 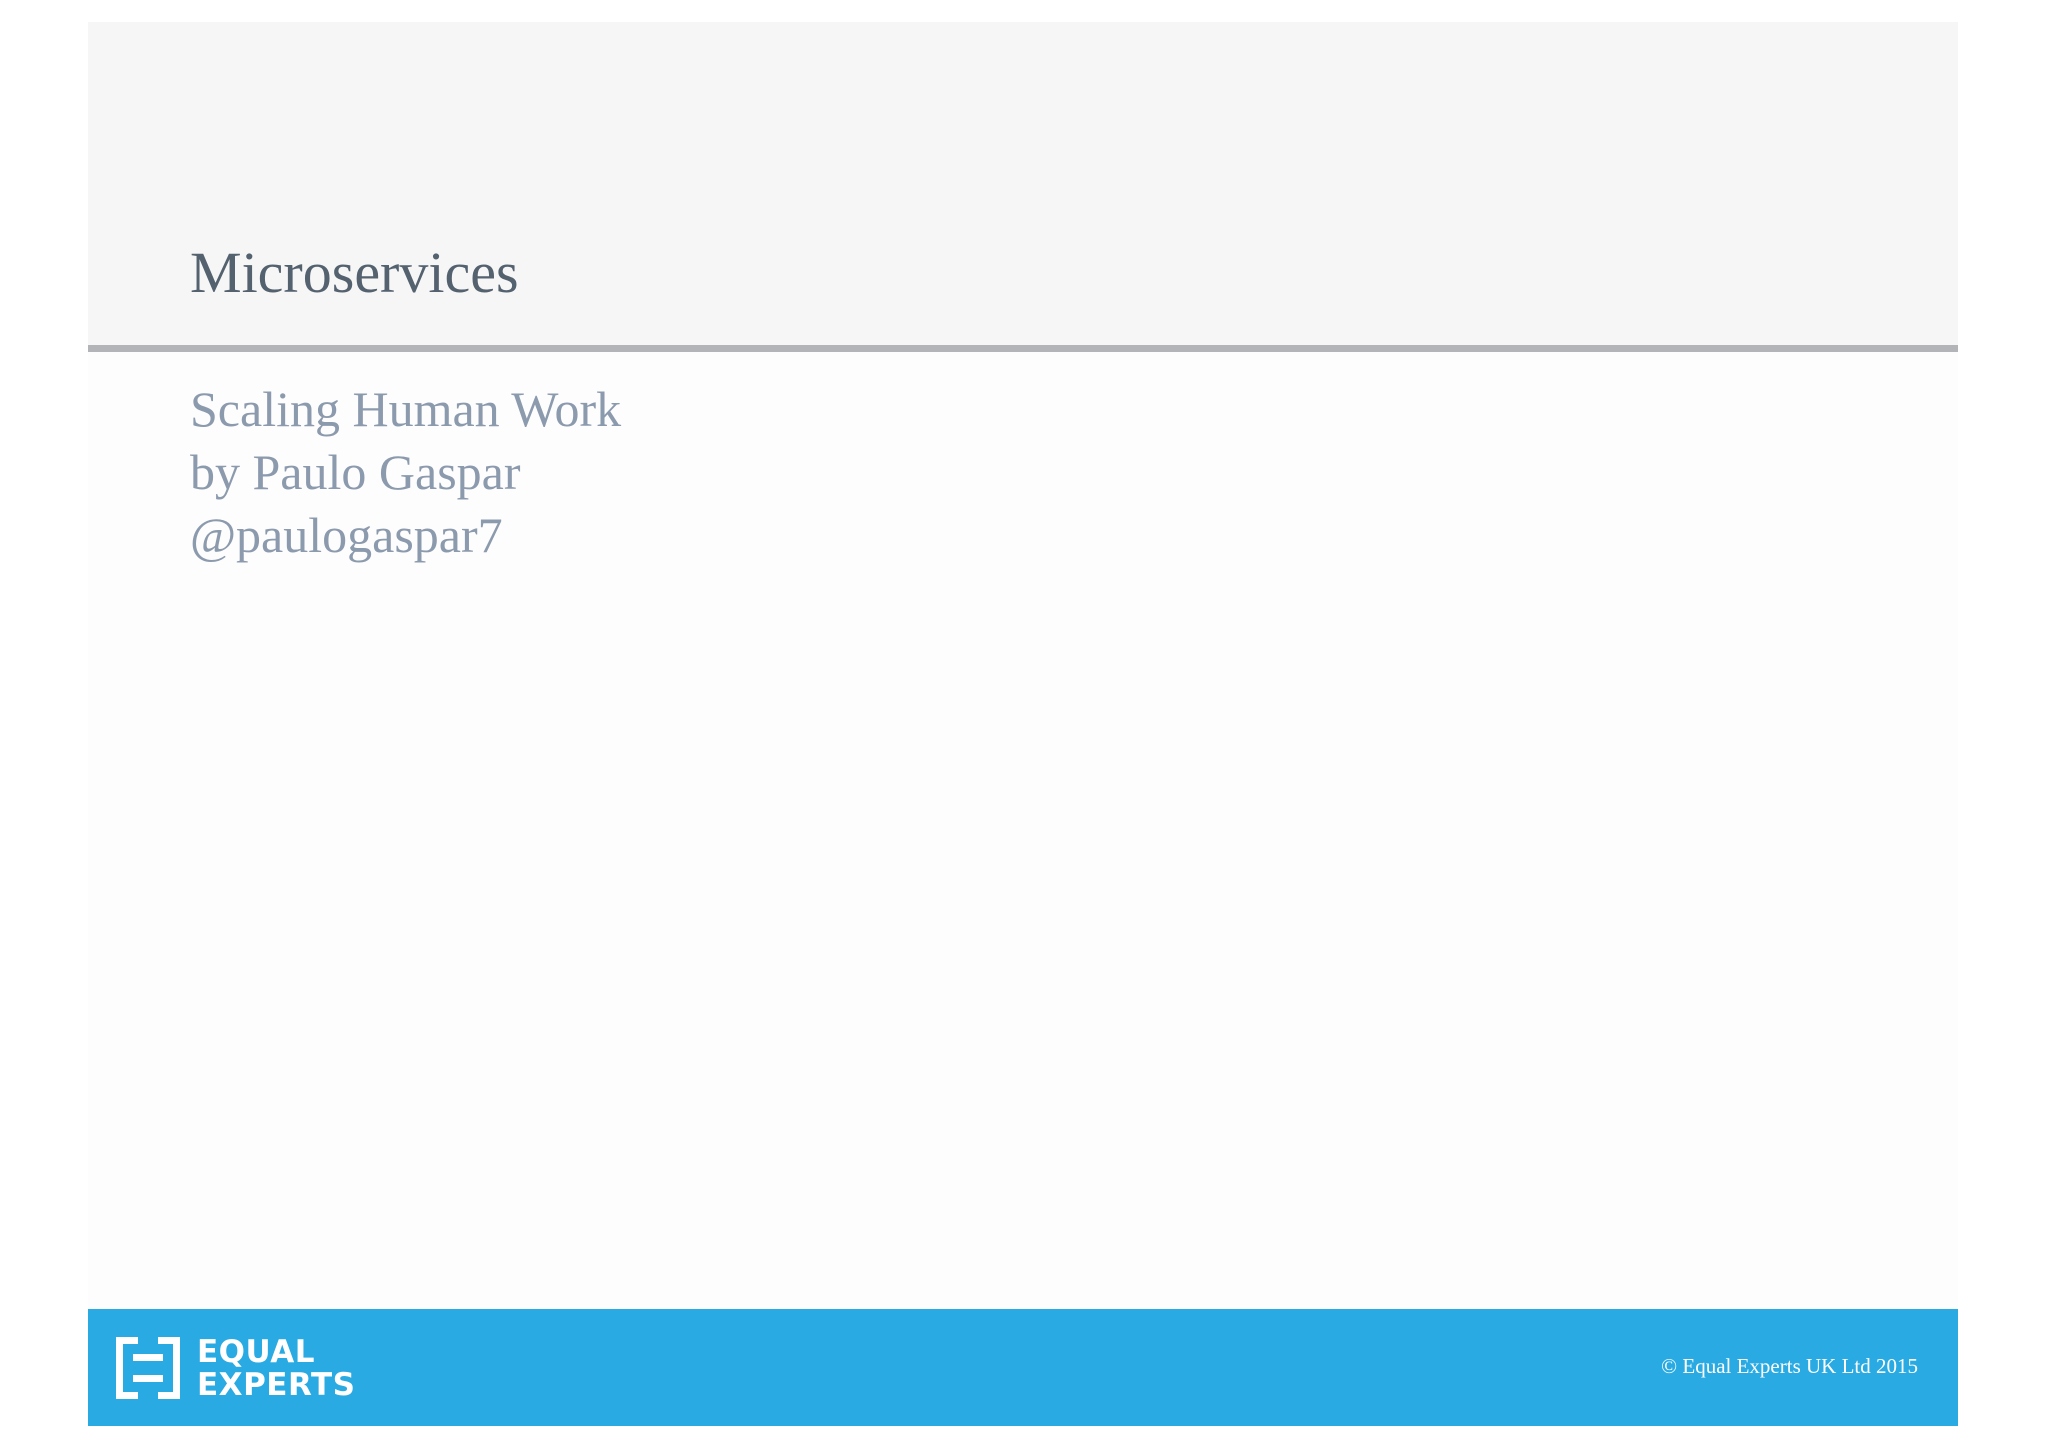 I want to click on twitter-handle: @paulogaspar7, so click(x=346, y=535).